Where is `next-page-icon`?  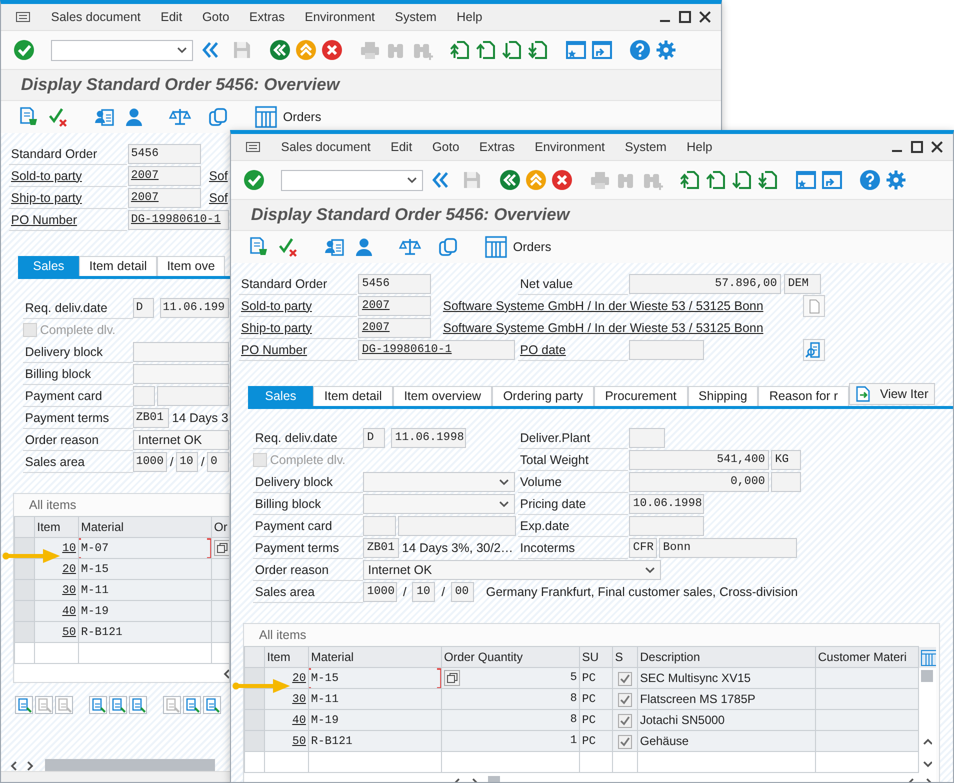
next-page-icon is located at coordinates (512, 50).